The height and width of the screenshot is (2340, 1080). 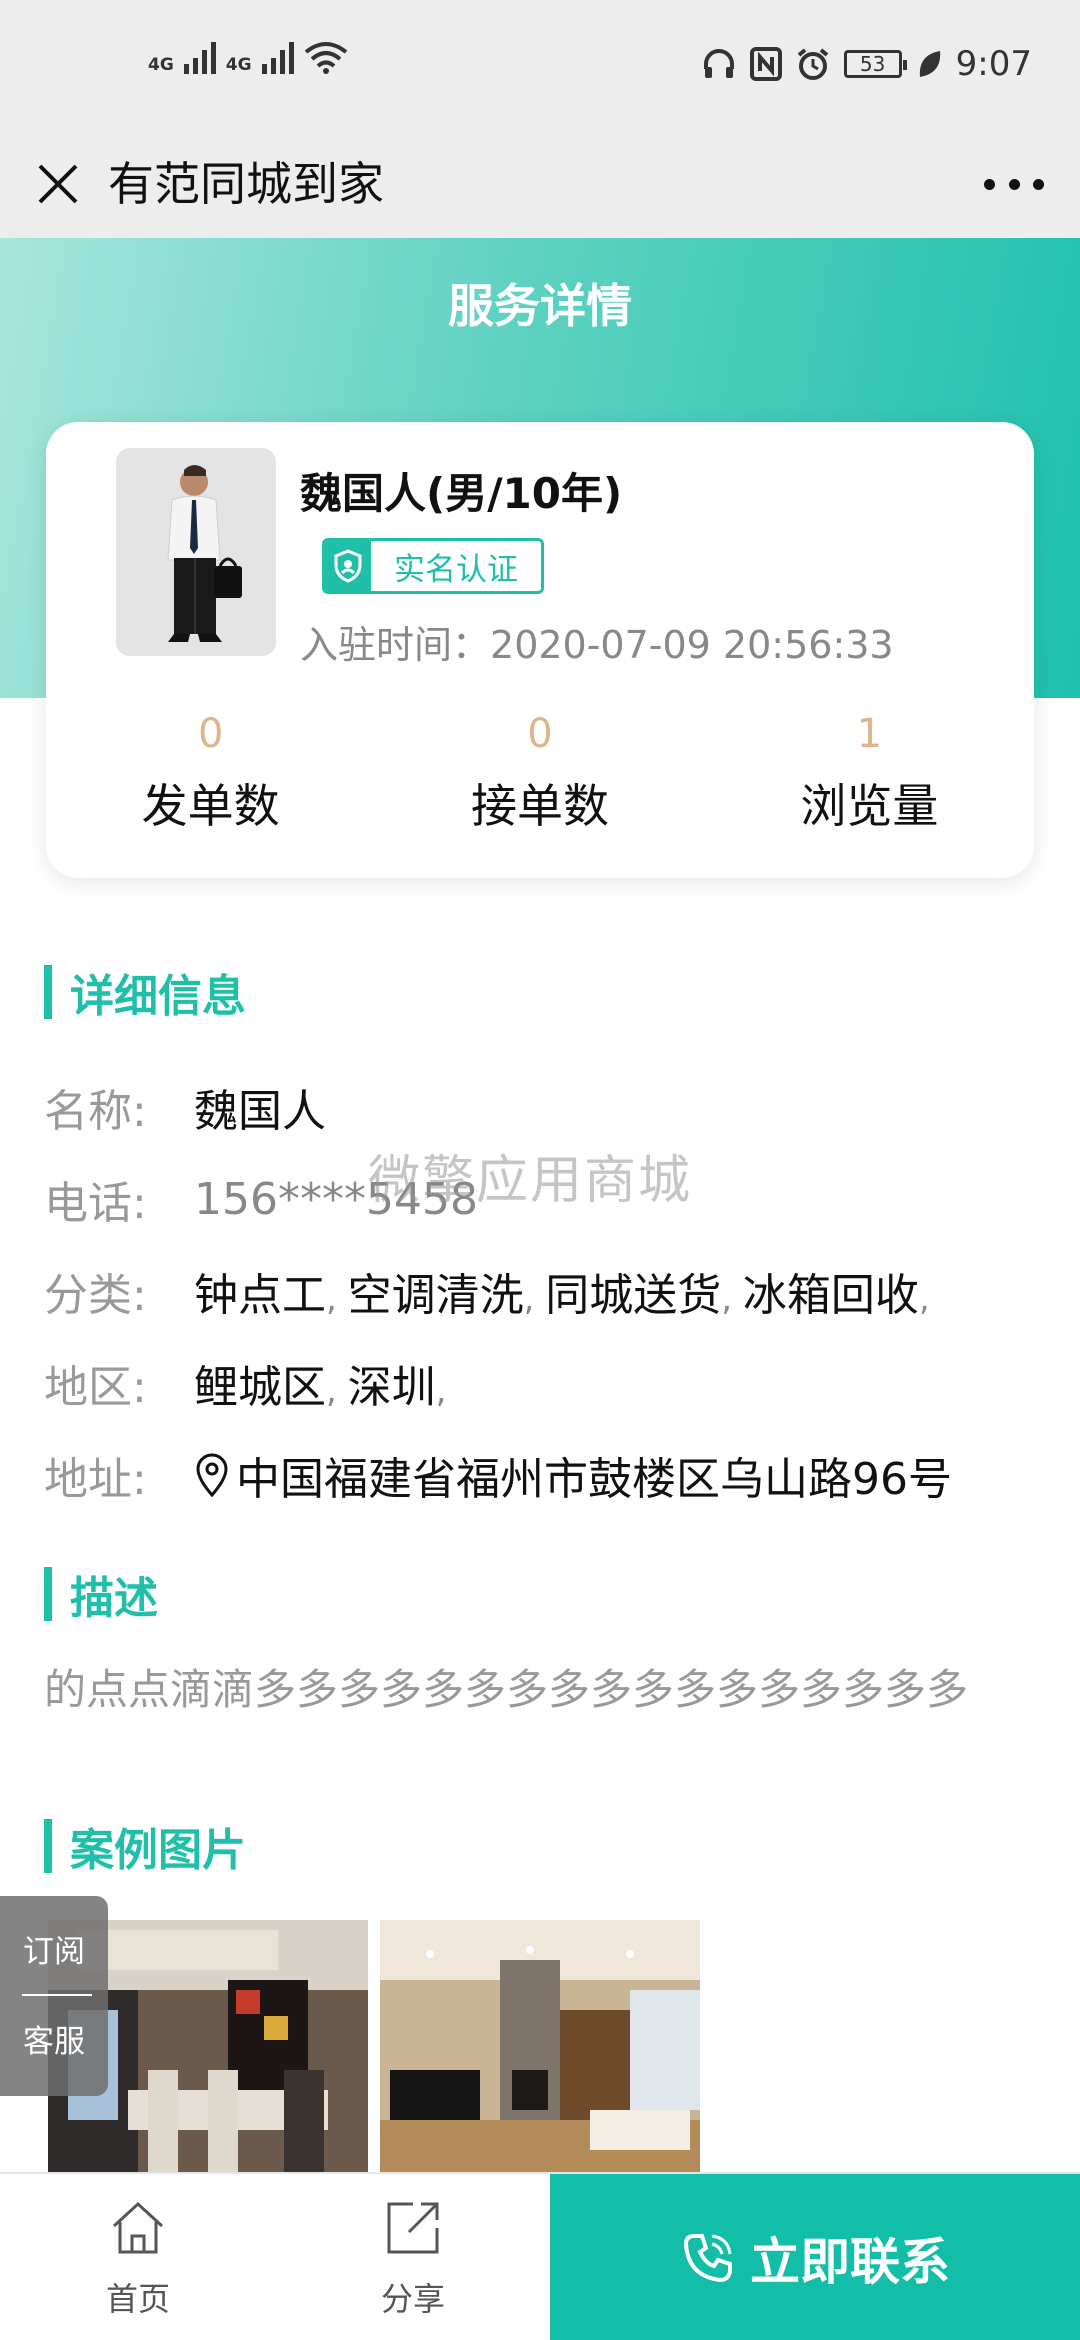 I want to click on detail-label: 分类:, so click(x=95, y=1295).